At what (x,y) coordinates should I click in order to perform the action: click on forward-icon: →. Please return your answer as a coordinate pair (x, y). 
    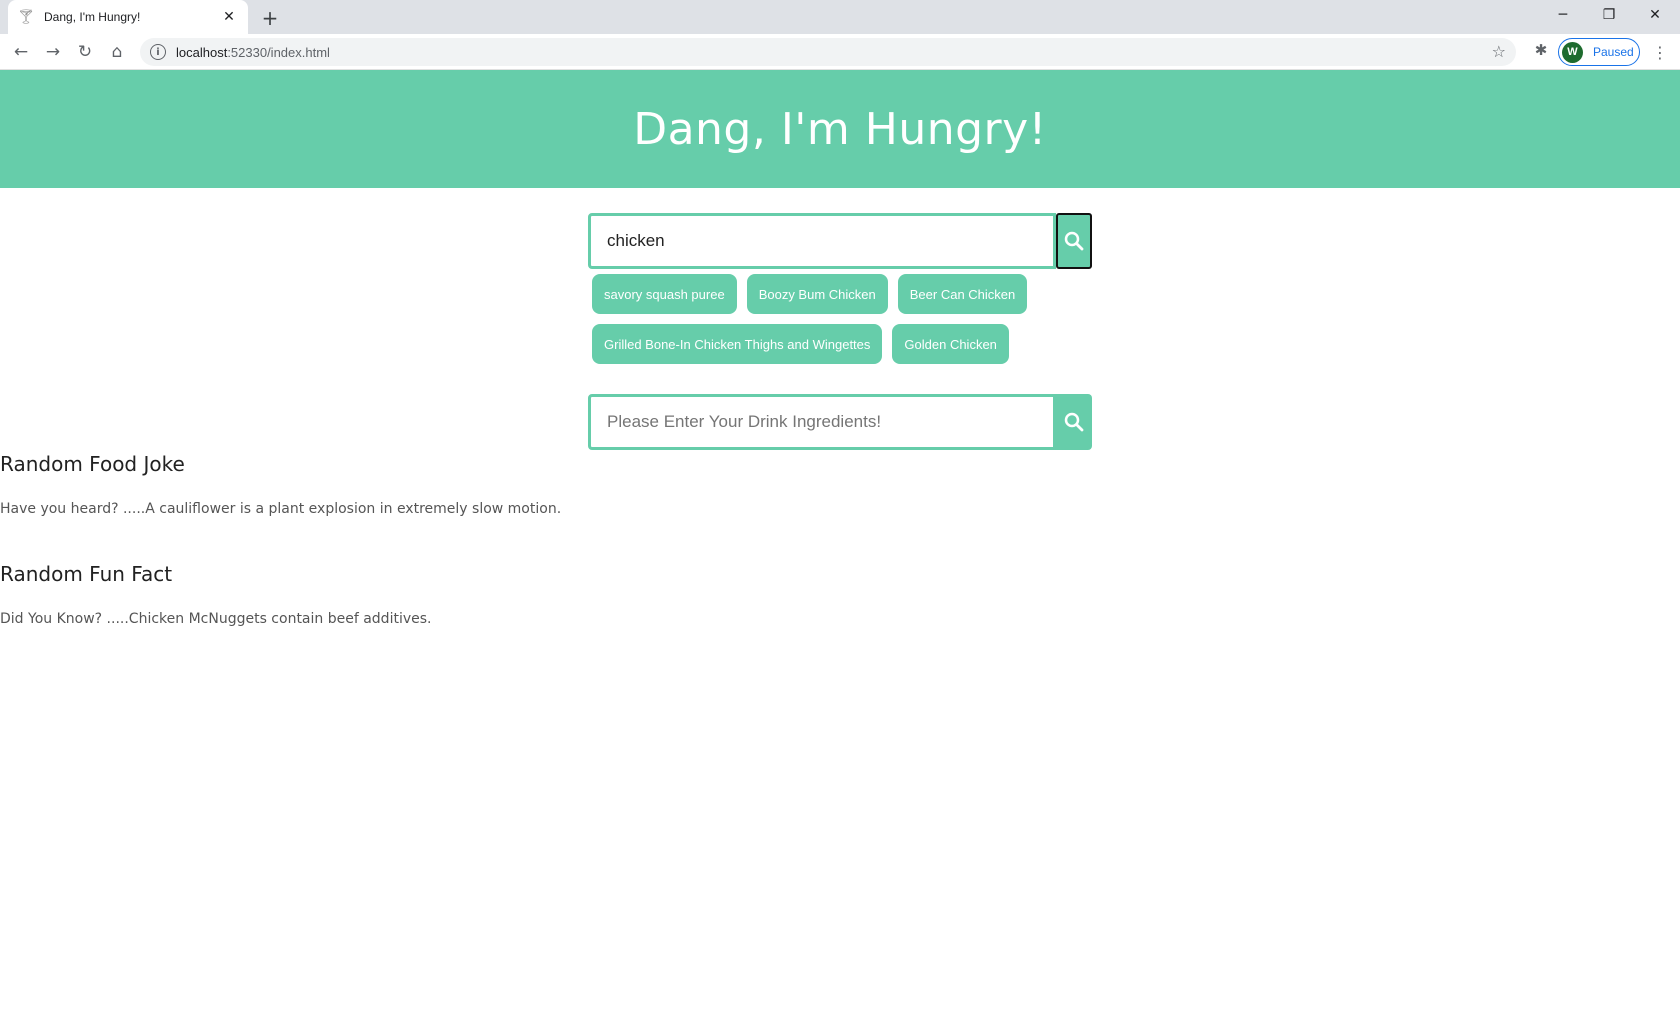
    Looking at the image, I should click on (53, 52).